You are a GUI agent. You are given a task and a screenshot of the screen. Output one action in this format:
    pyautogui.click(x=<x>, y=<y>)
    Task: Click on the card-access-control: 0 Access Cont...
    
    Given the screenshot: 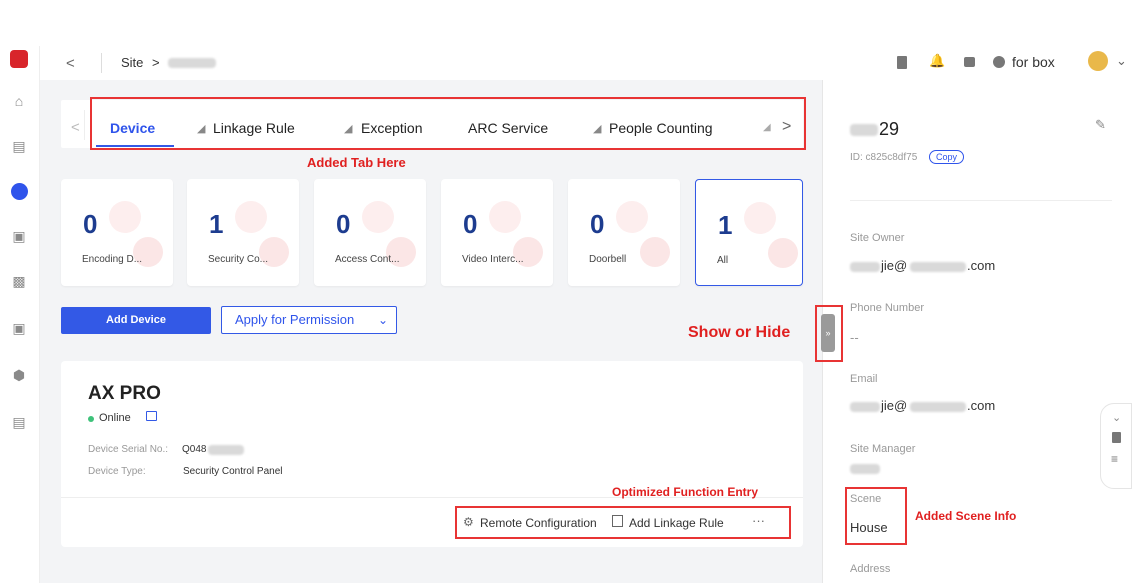 What is the action you would take?
    pyautogui.click(x=370, y=232)
    